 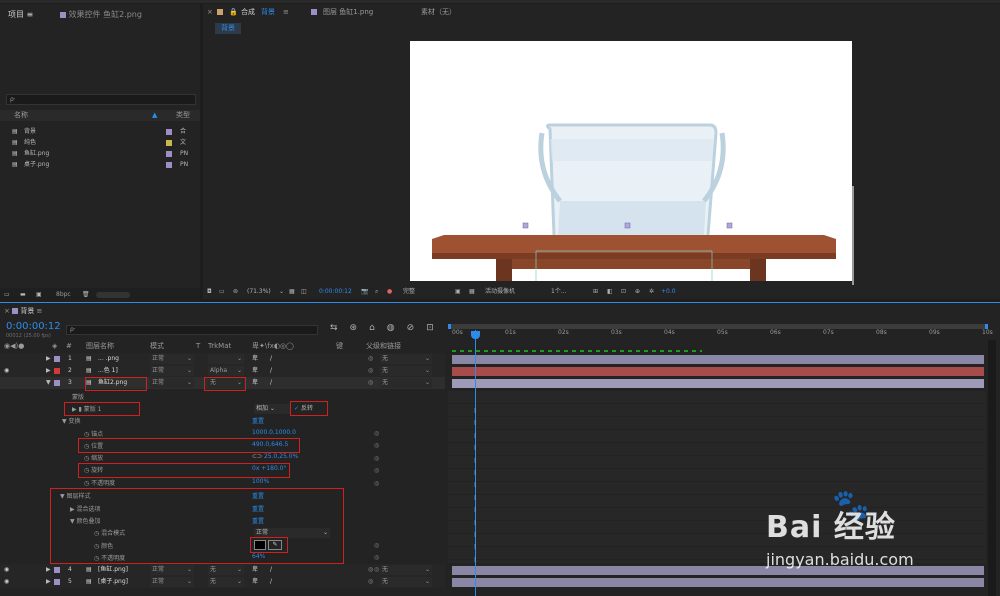 What do you see at coordinates (668, 292) in the screenshot?
I see `exposure-value: +0.0` at bounding box center [668, 292].